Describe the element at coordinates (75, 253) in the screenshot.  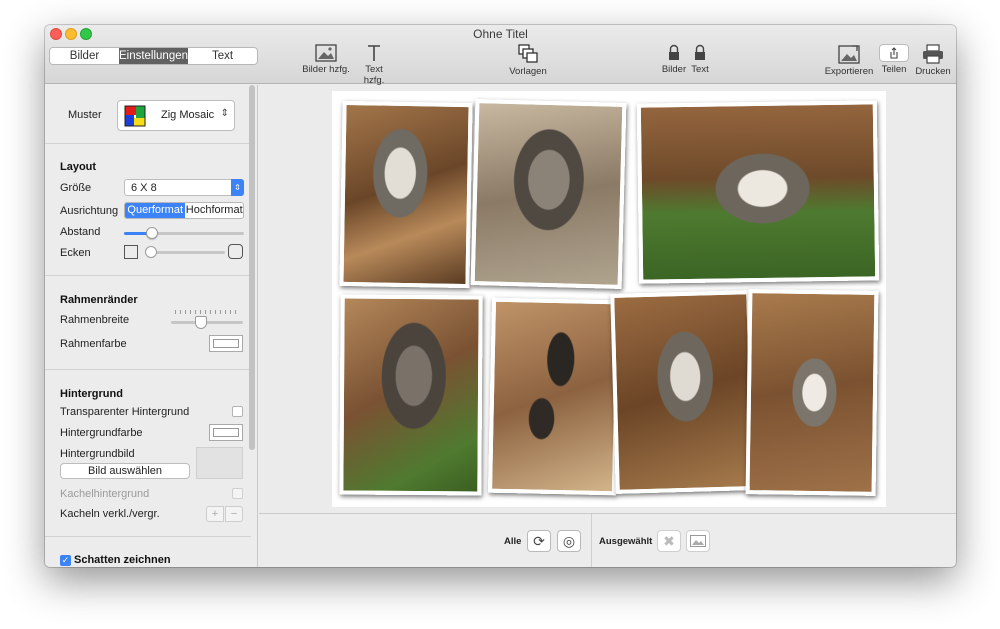
I see `corners-label: Ecken` at that location.